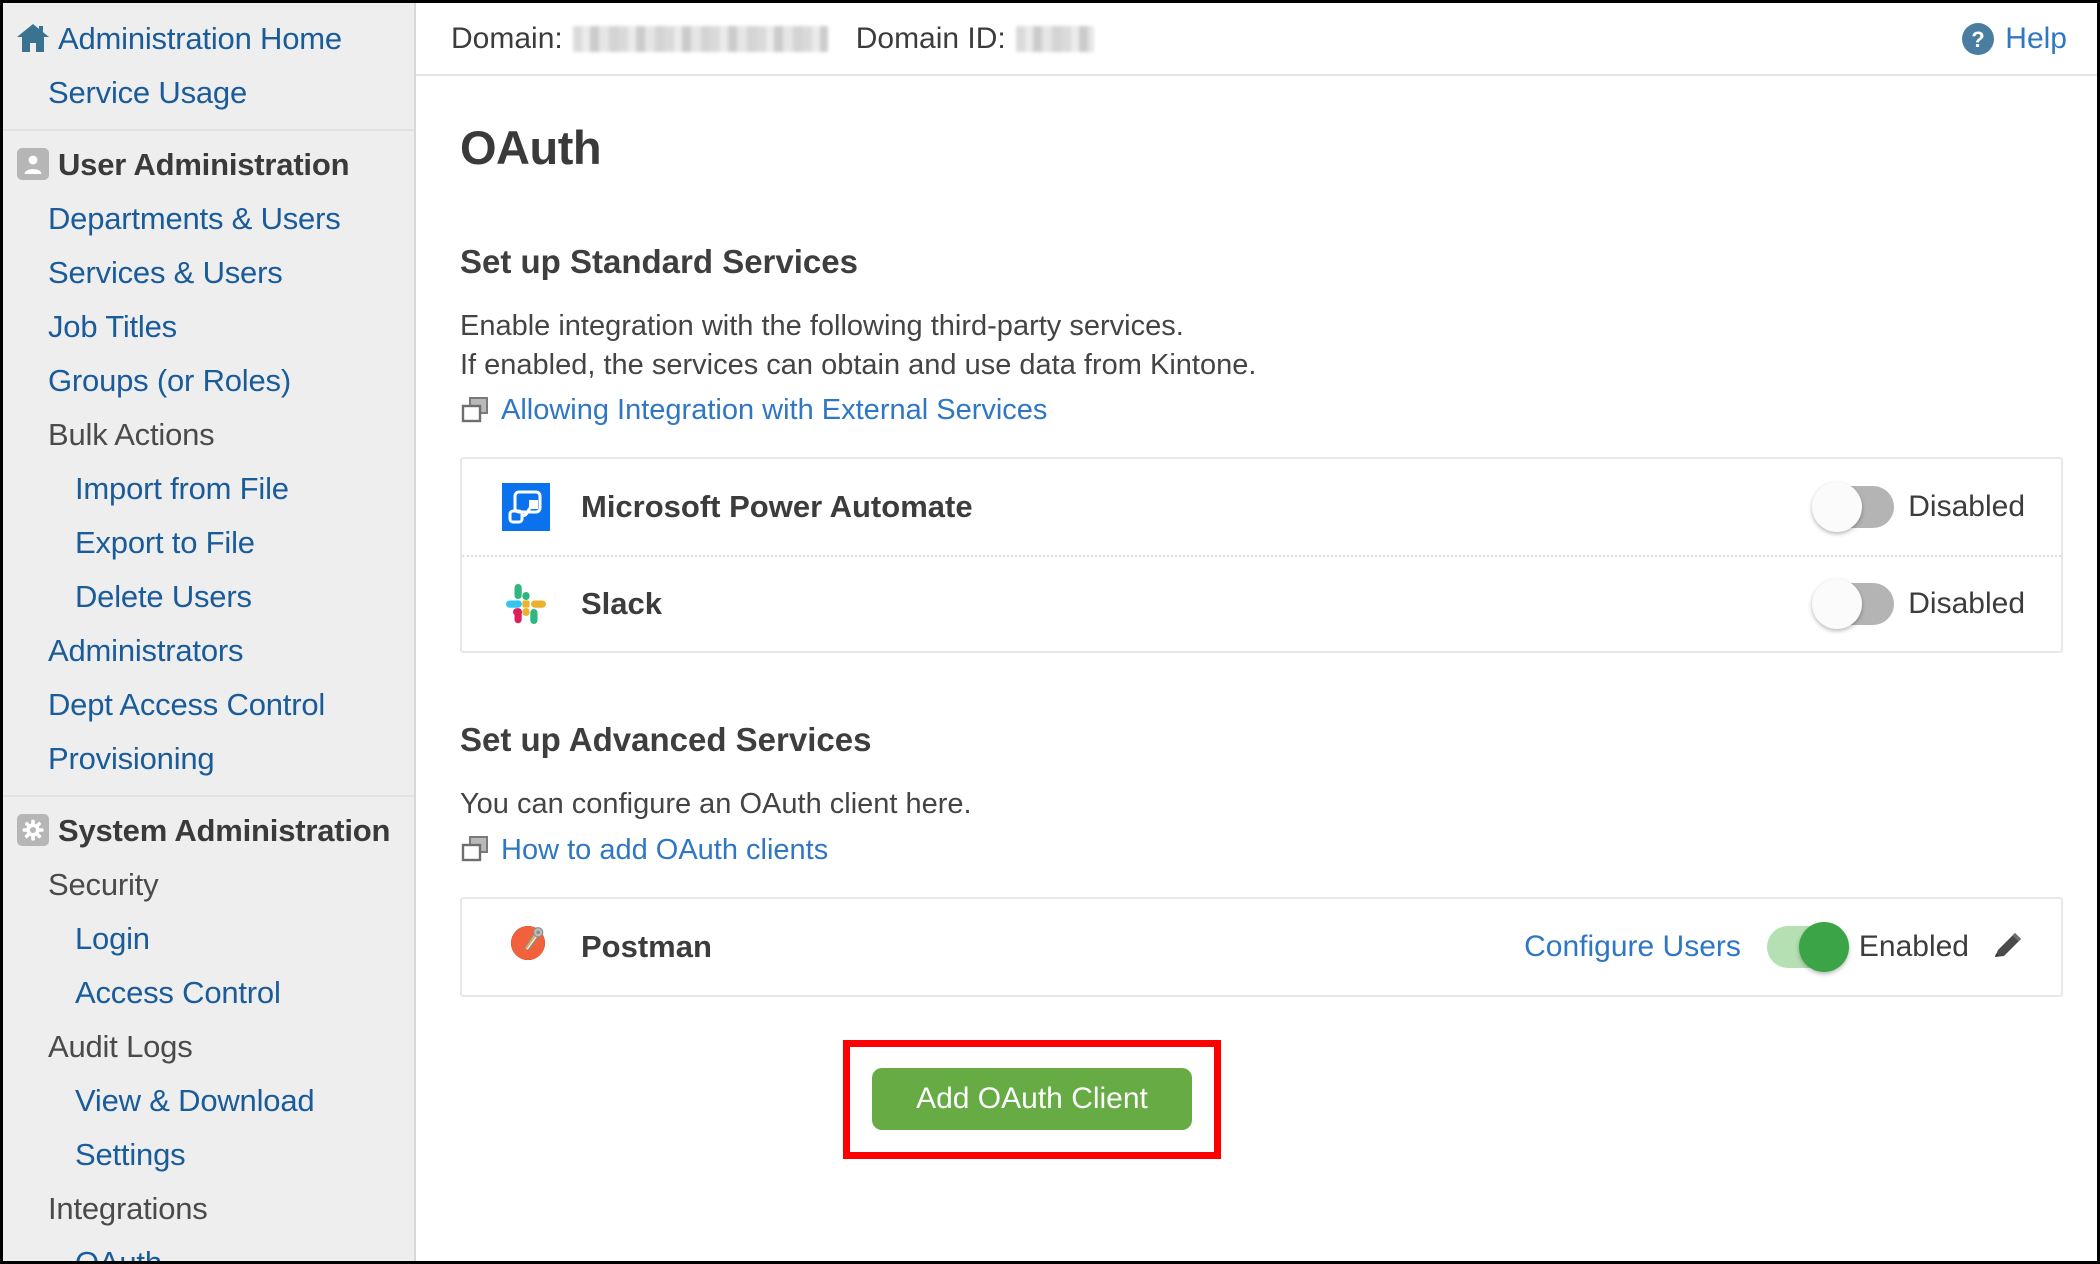 The width and height of the screenshot is (2100, 1264). What do you see at coordinates (178, 992) in the screenshot?
I see `sidebar-item-label: Access Control` at bounding box center [178, 992].